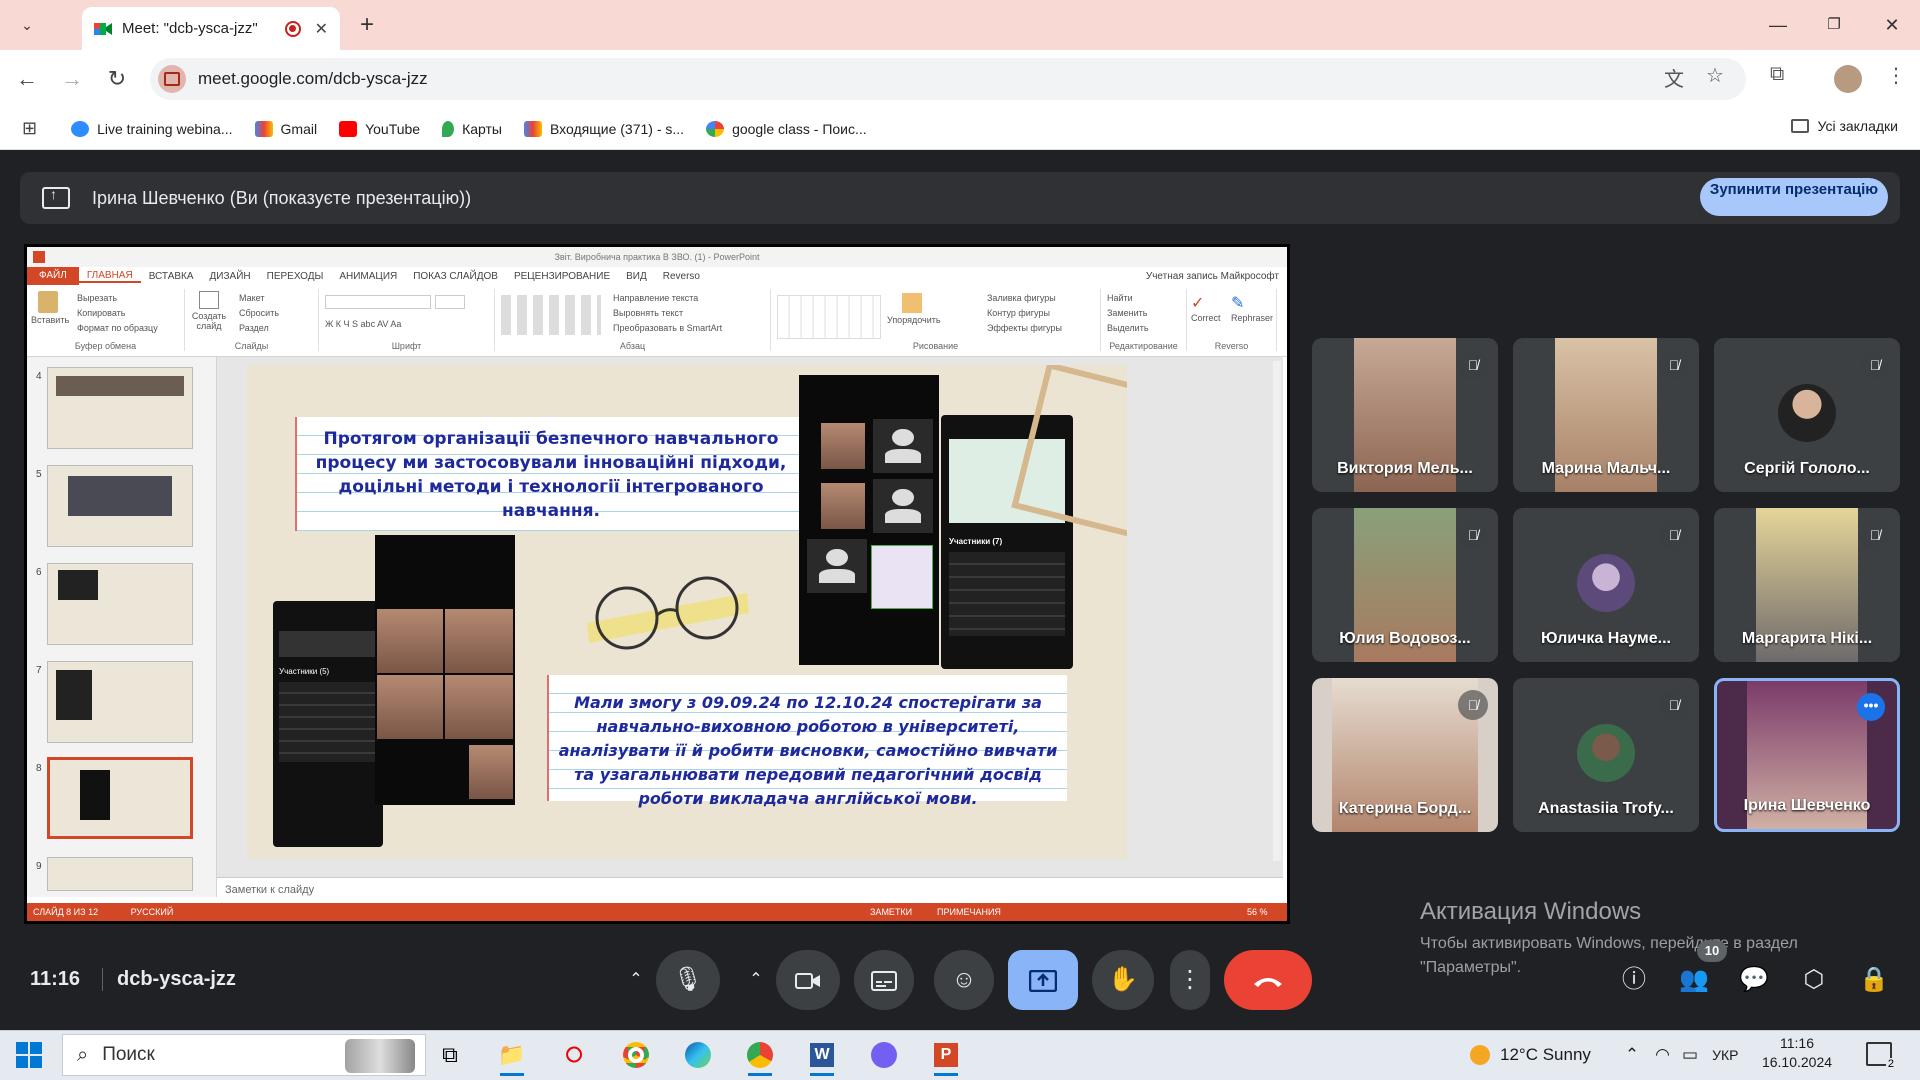 The image size is (1920, 1080). Describe the element at coordinates (53, 276) in the screenshot. I see `ppt-tab-file: ФАЙЛ` at that location.